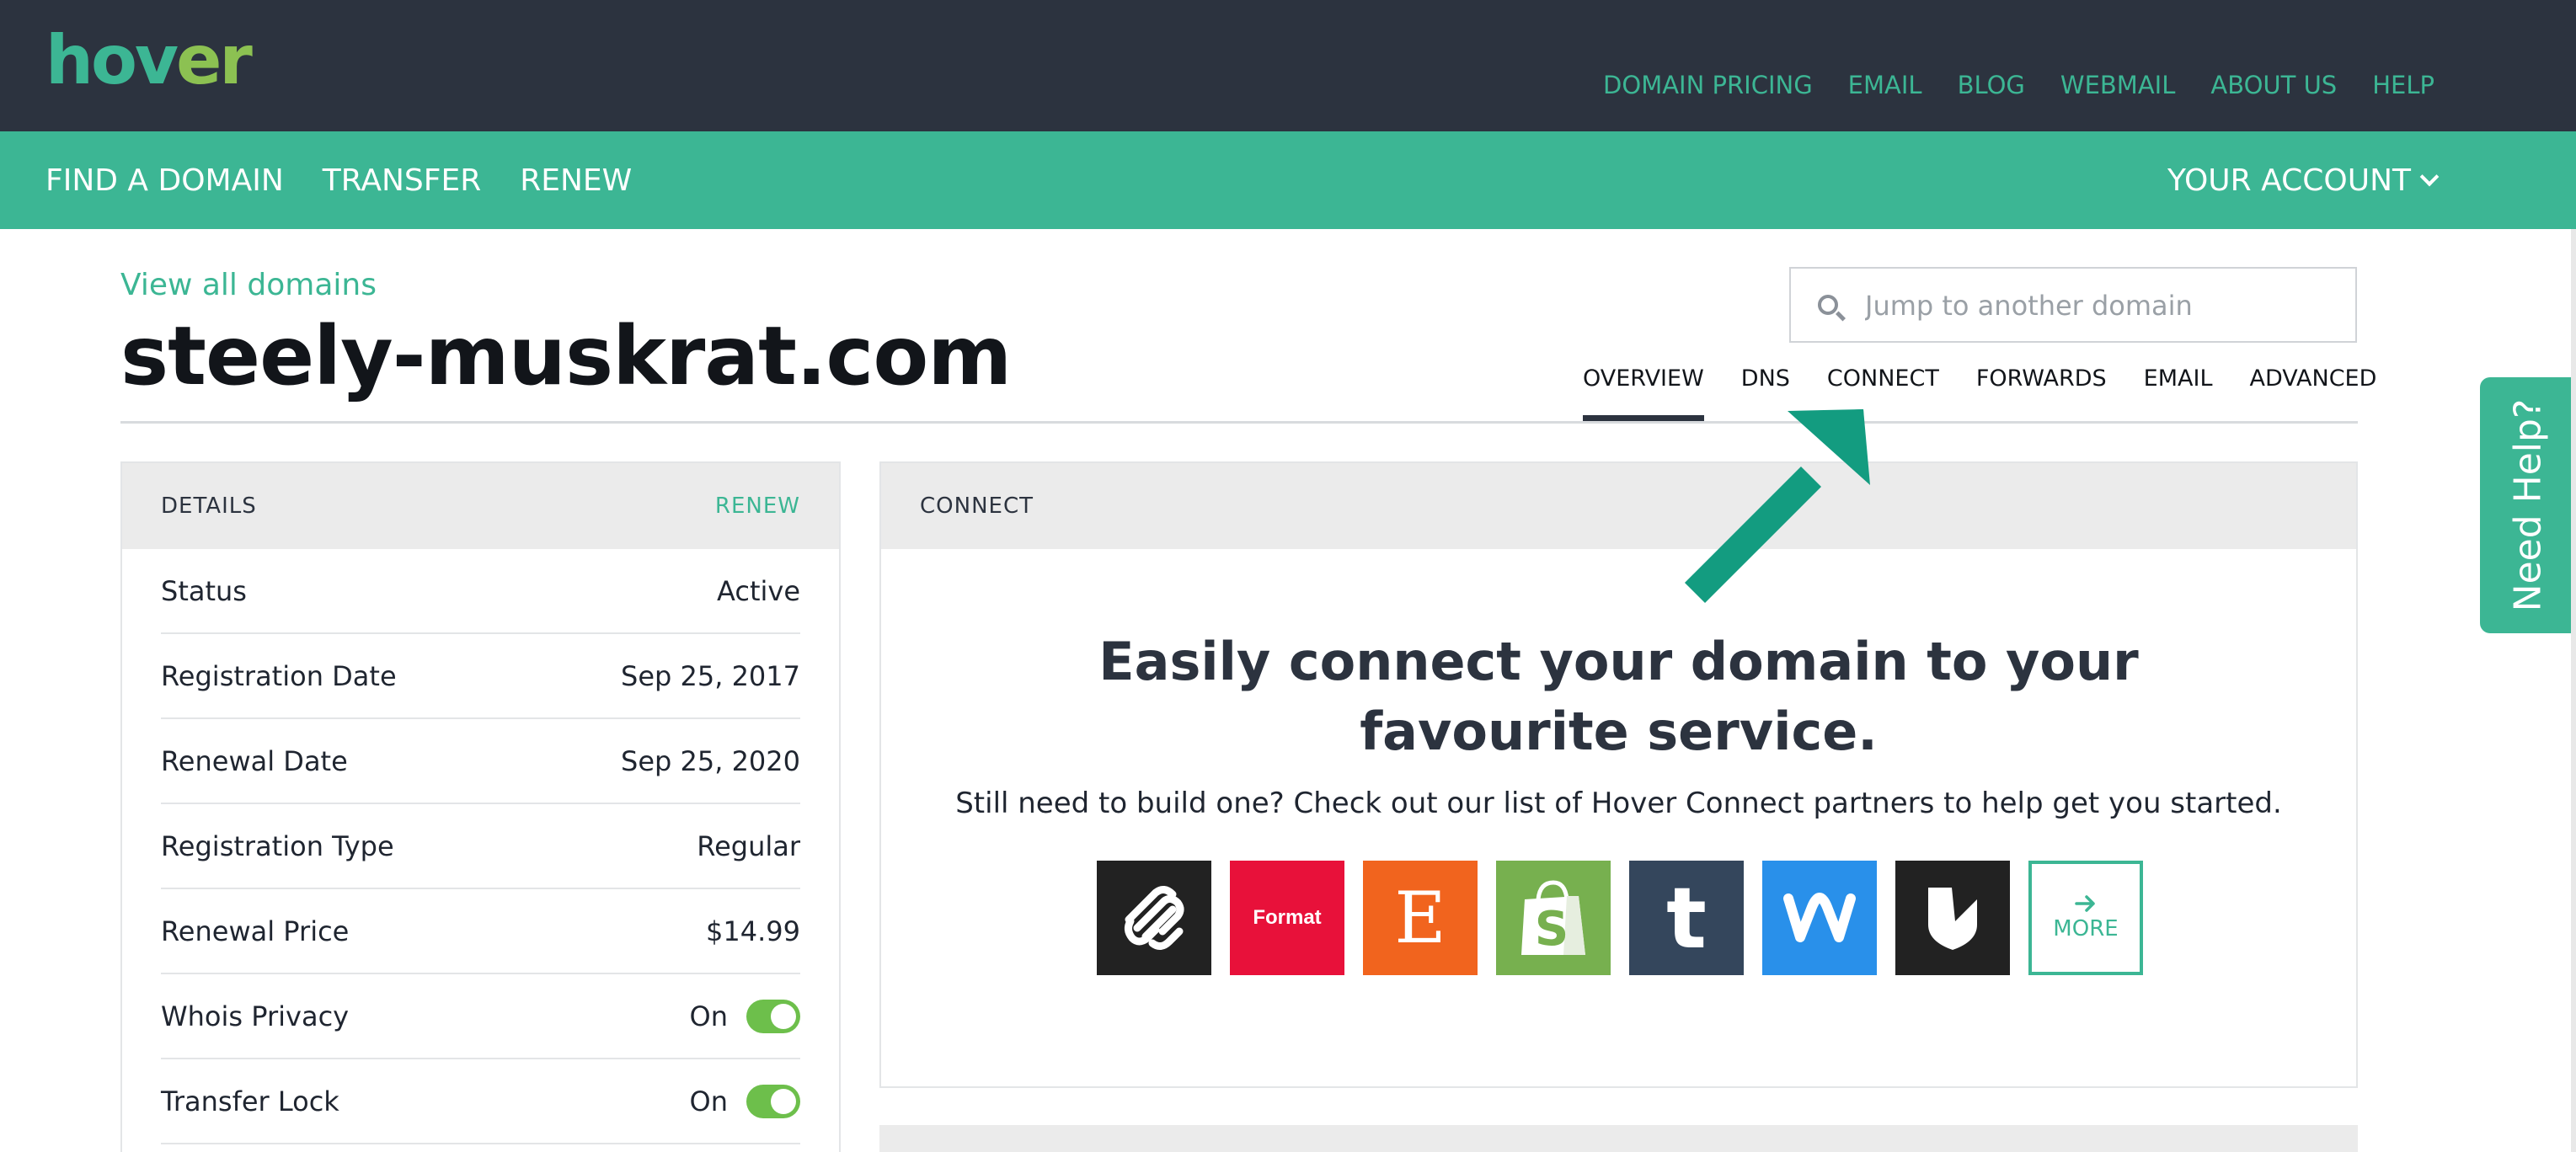  I want to click on top-nav-webmail: WEBMAIL, so click(2117, 85).